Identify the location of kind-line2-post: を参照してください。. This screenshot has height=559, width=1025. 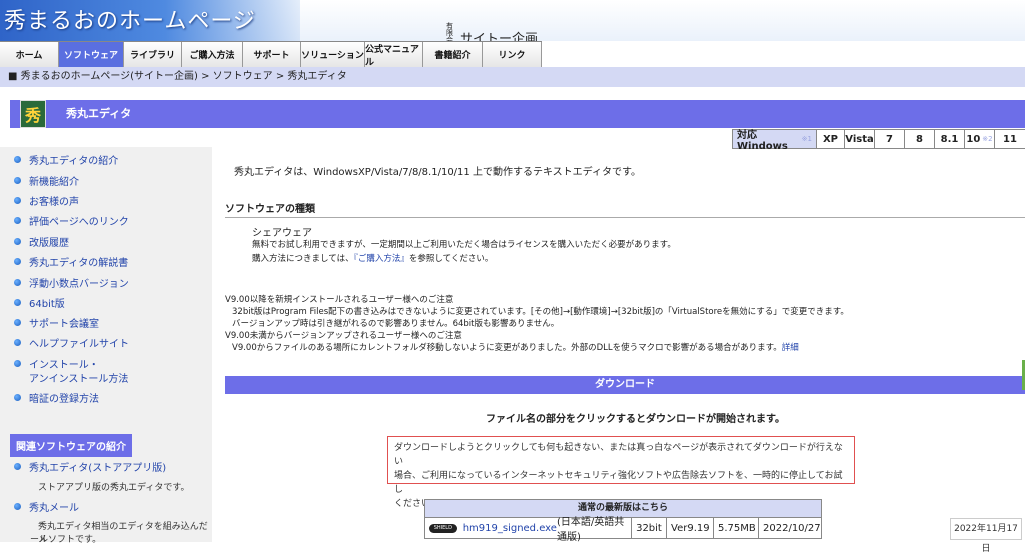
(451, 259).